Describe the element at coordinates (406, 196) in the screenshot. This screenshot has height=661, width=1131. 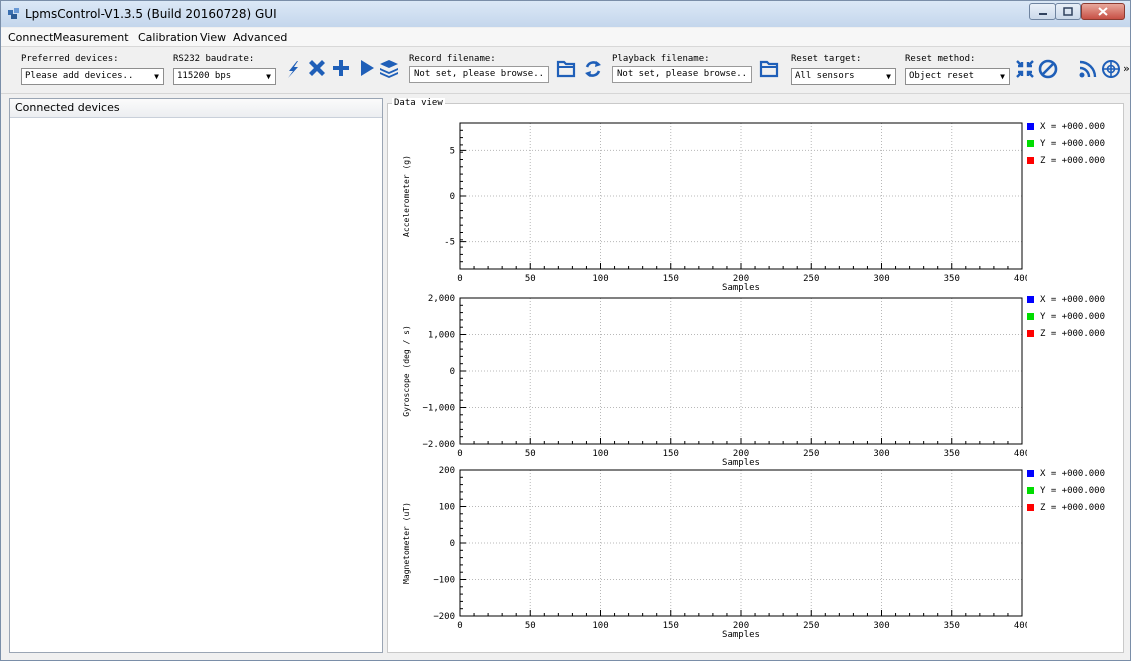
I see `y-axis-label: Accelerometer (g)` at that location.